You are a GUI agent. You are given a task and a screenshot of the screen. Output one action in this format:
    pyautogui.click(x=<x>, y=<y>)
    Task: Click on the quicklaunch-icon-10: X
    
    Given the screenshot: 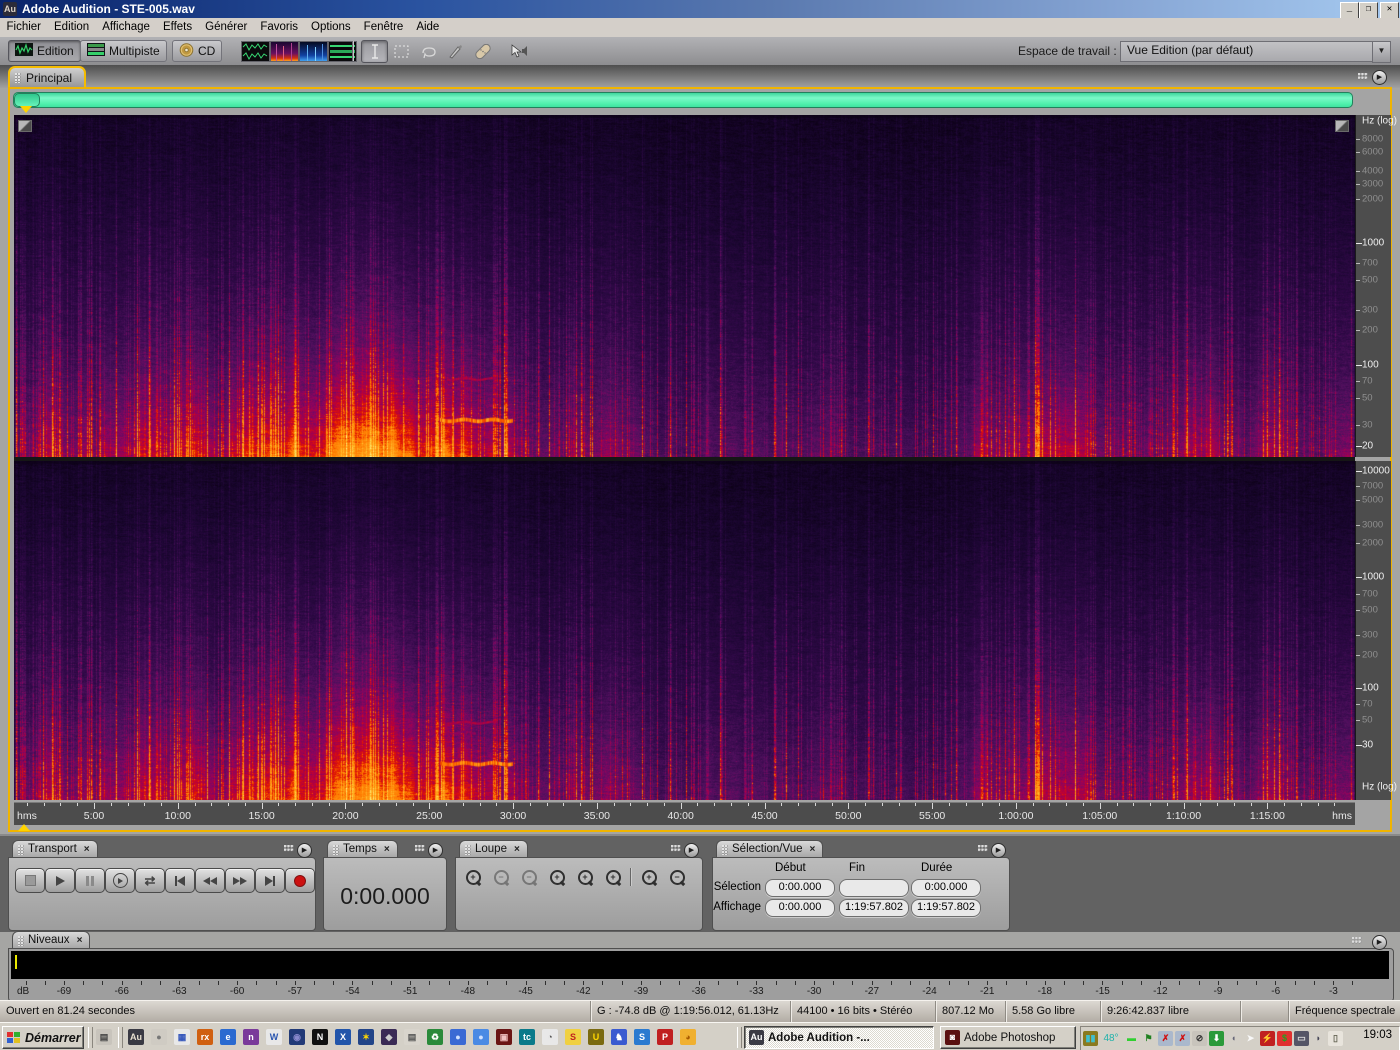 What is the action you would take?
    pyautogui.click(x=343, y=1037)
    